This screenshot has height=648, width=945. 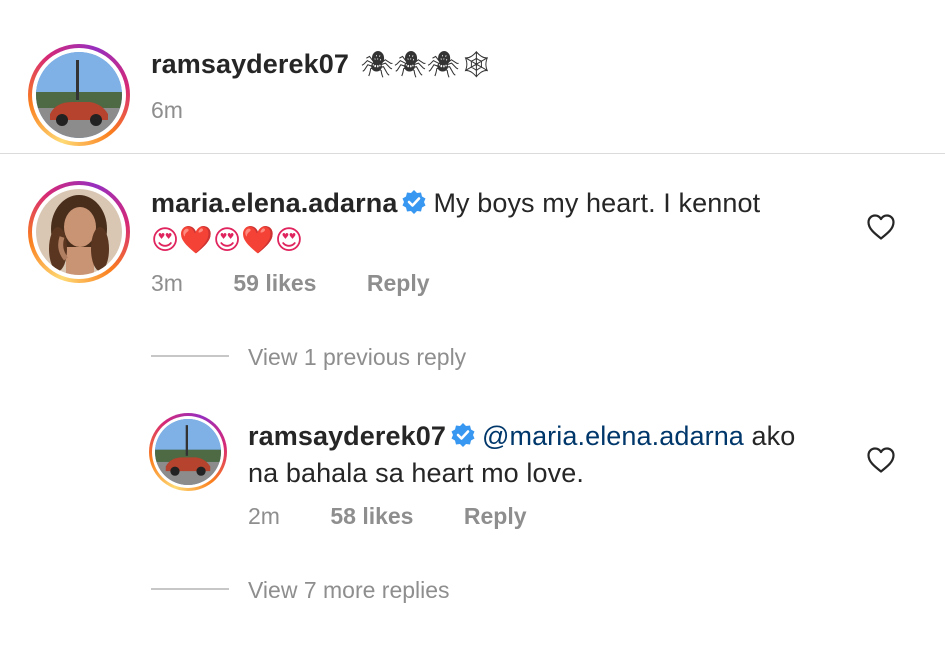 I want to click on comment-likes: 59 likes, so click(x=274, y=283).